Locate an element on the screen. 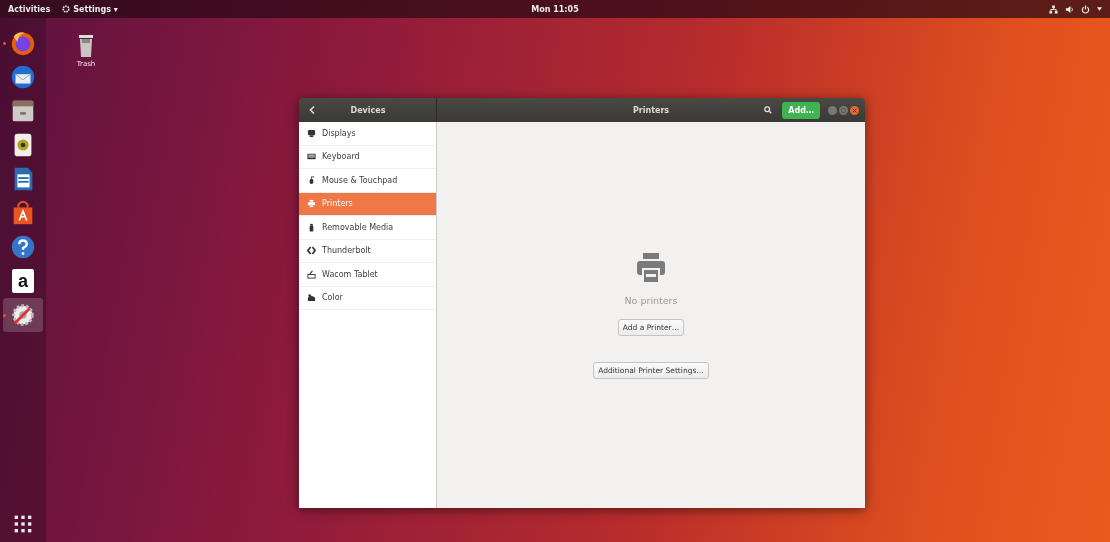 The image size is (1110, 542). activities-button: Activities is located at coordinates (29, 9).